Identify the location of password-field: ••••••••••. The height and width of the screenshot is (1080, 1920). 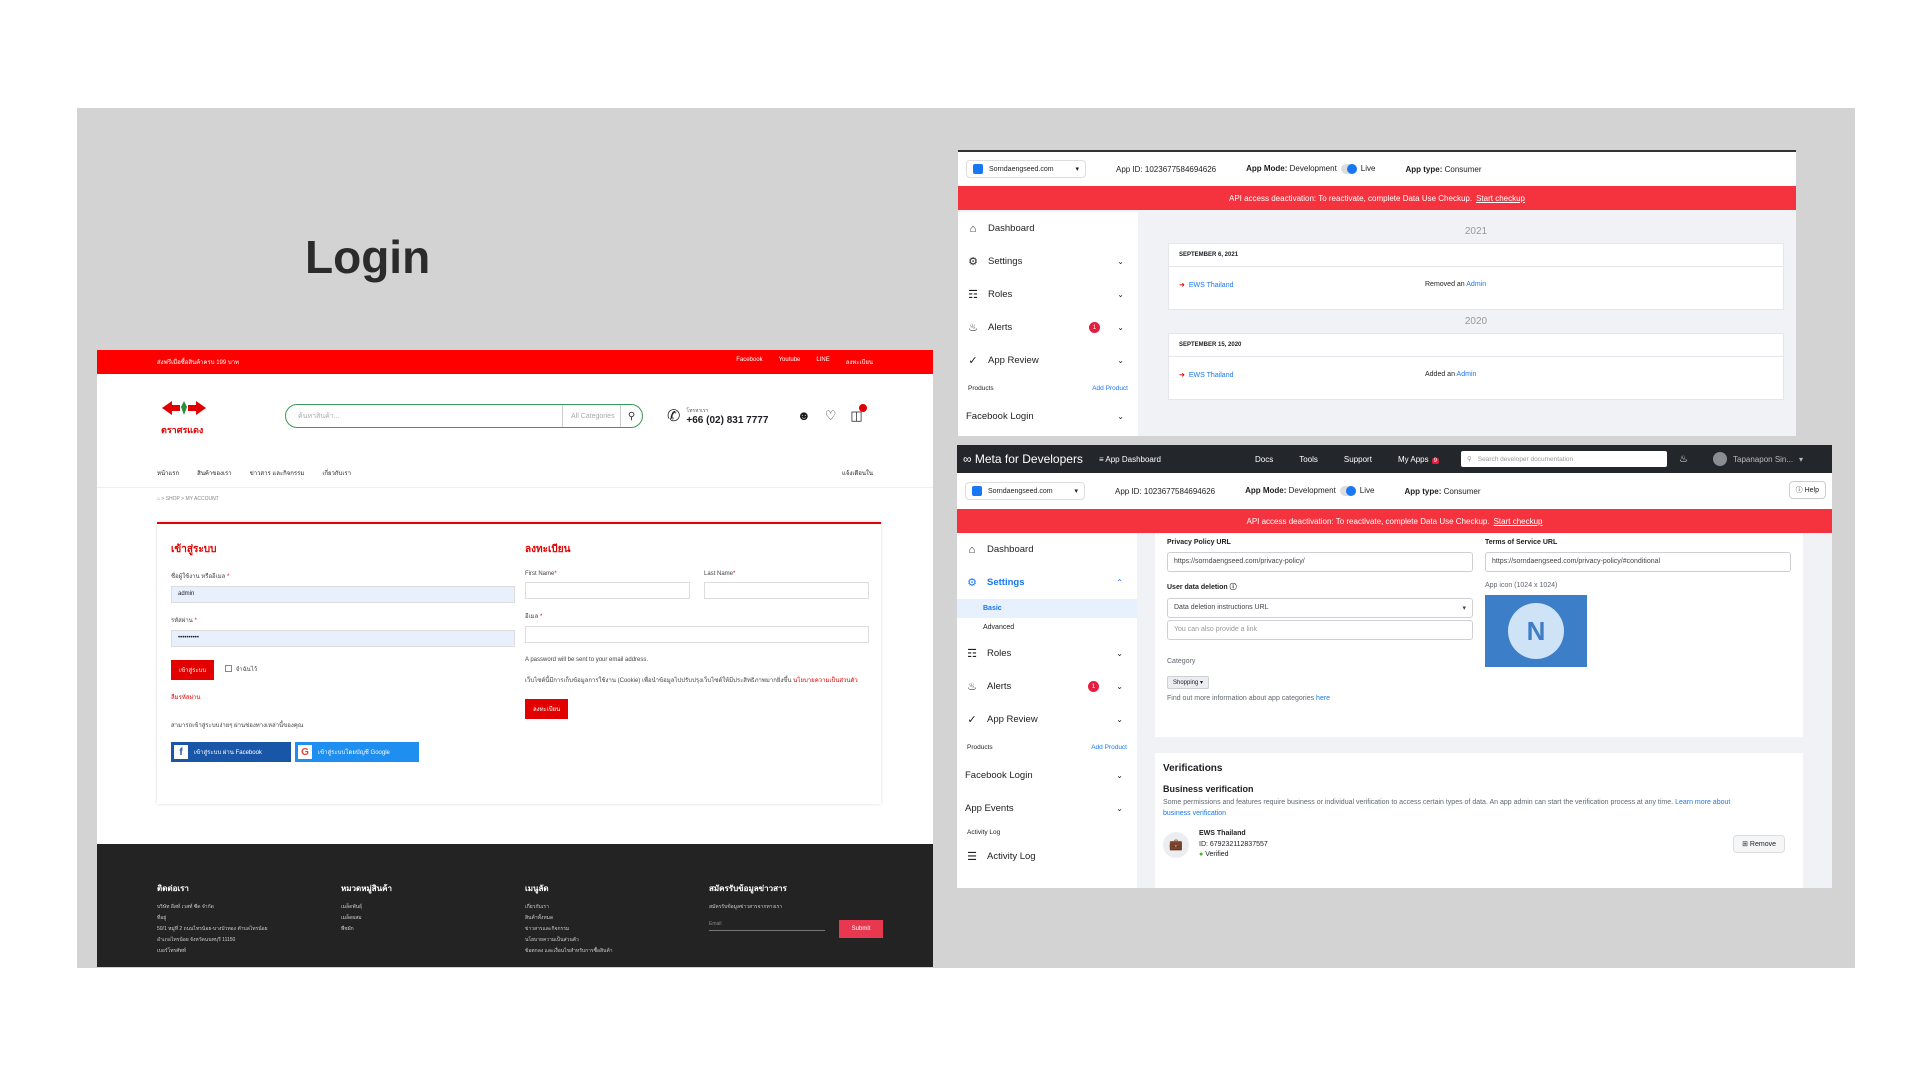
(343, 638).